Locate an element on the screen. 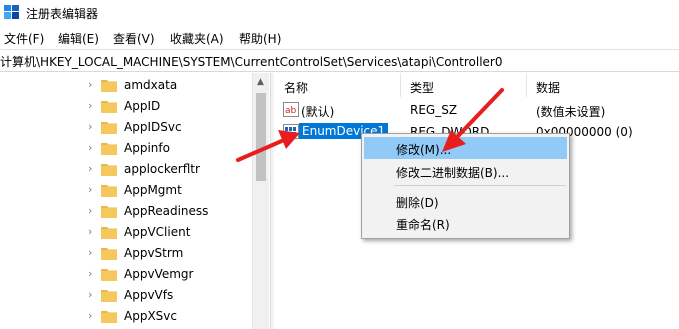 Image resolution: width=679 pixels, height=329 pixels. tree-item: › AppReadiness is located at coordinates (126, 211).